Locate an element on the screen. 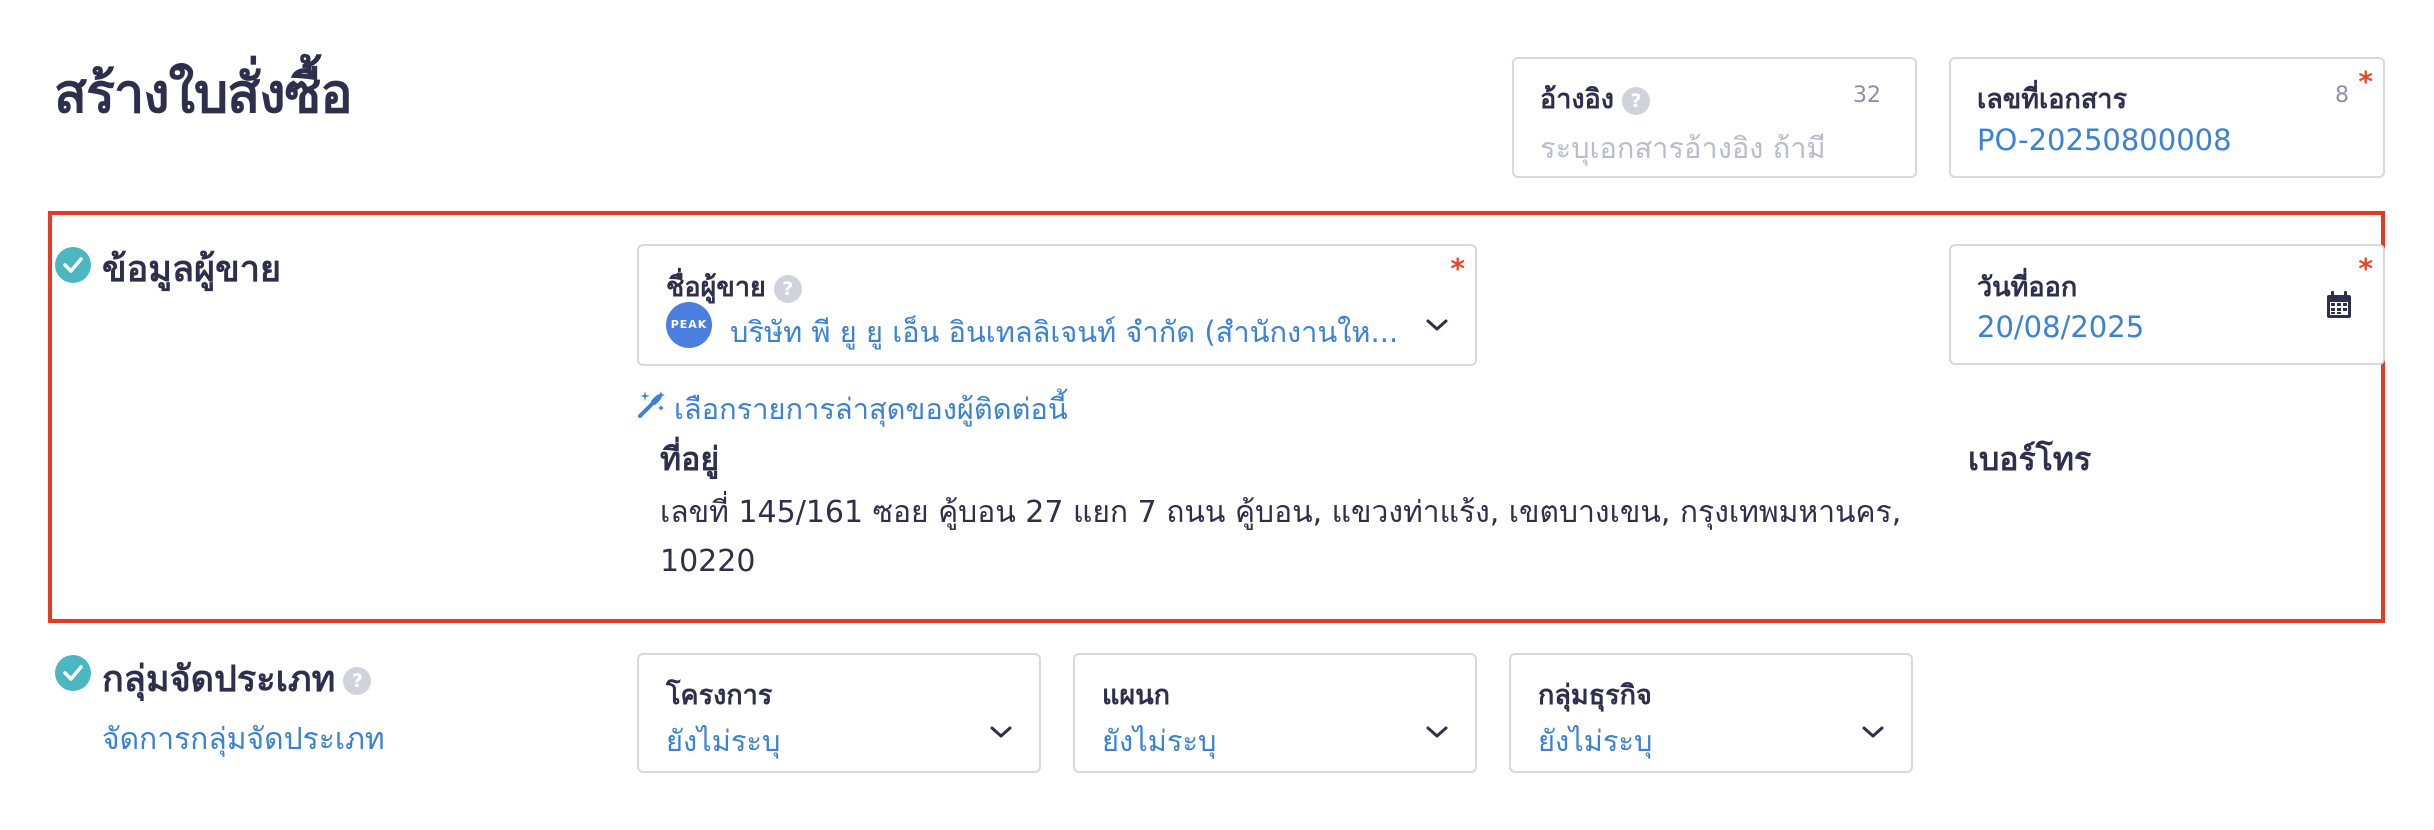 The image size is (2434, 830). recent-items-link: เลือกรายการล่าสุดของผู้ติดต่อนี้ is located at coordinates (871, 409).